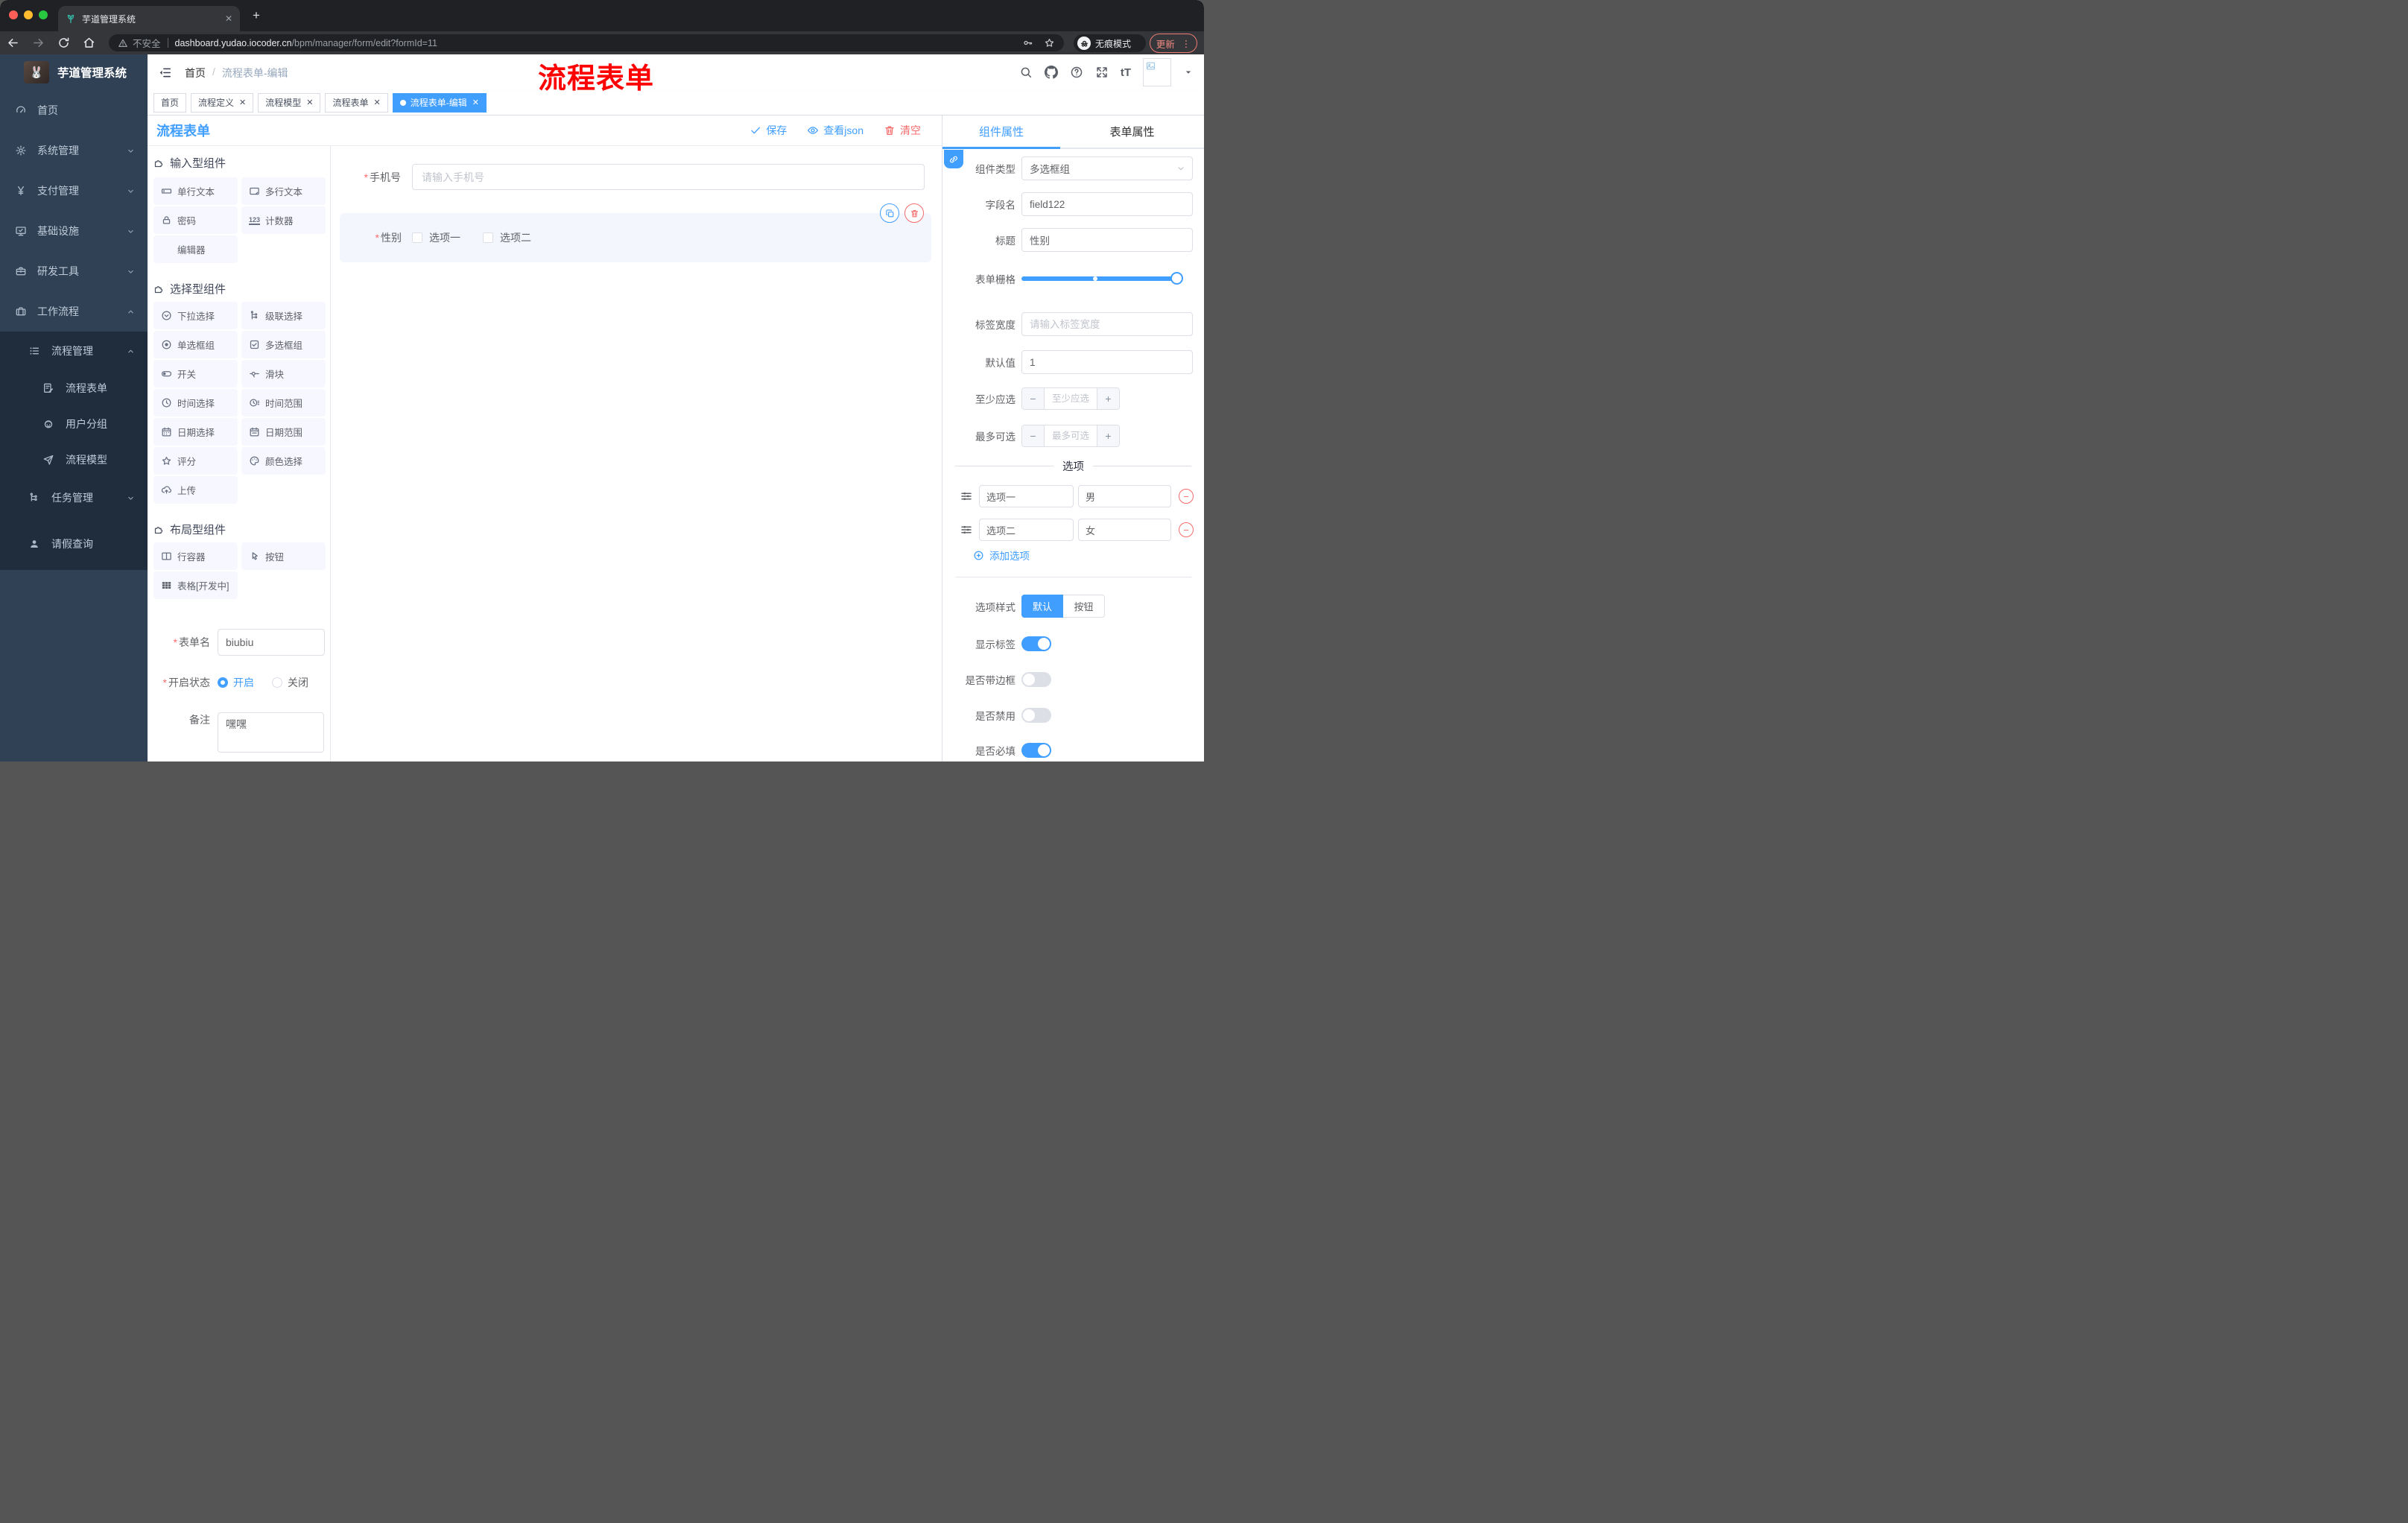  I want to click on sidebar-logo: 🐰 芋道管理系统, so click(74, 72).